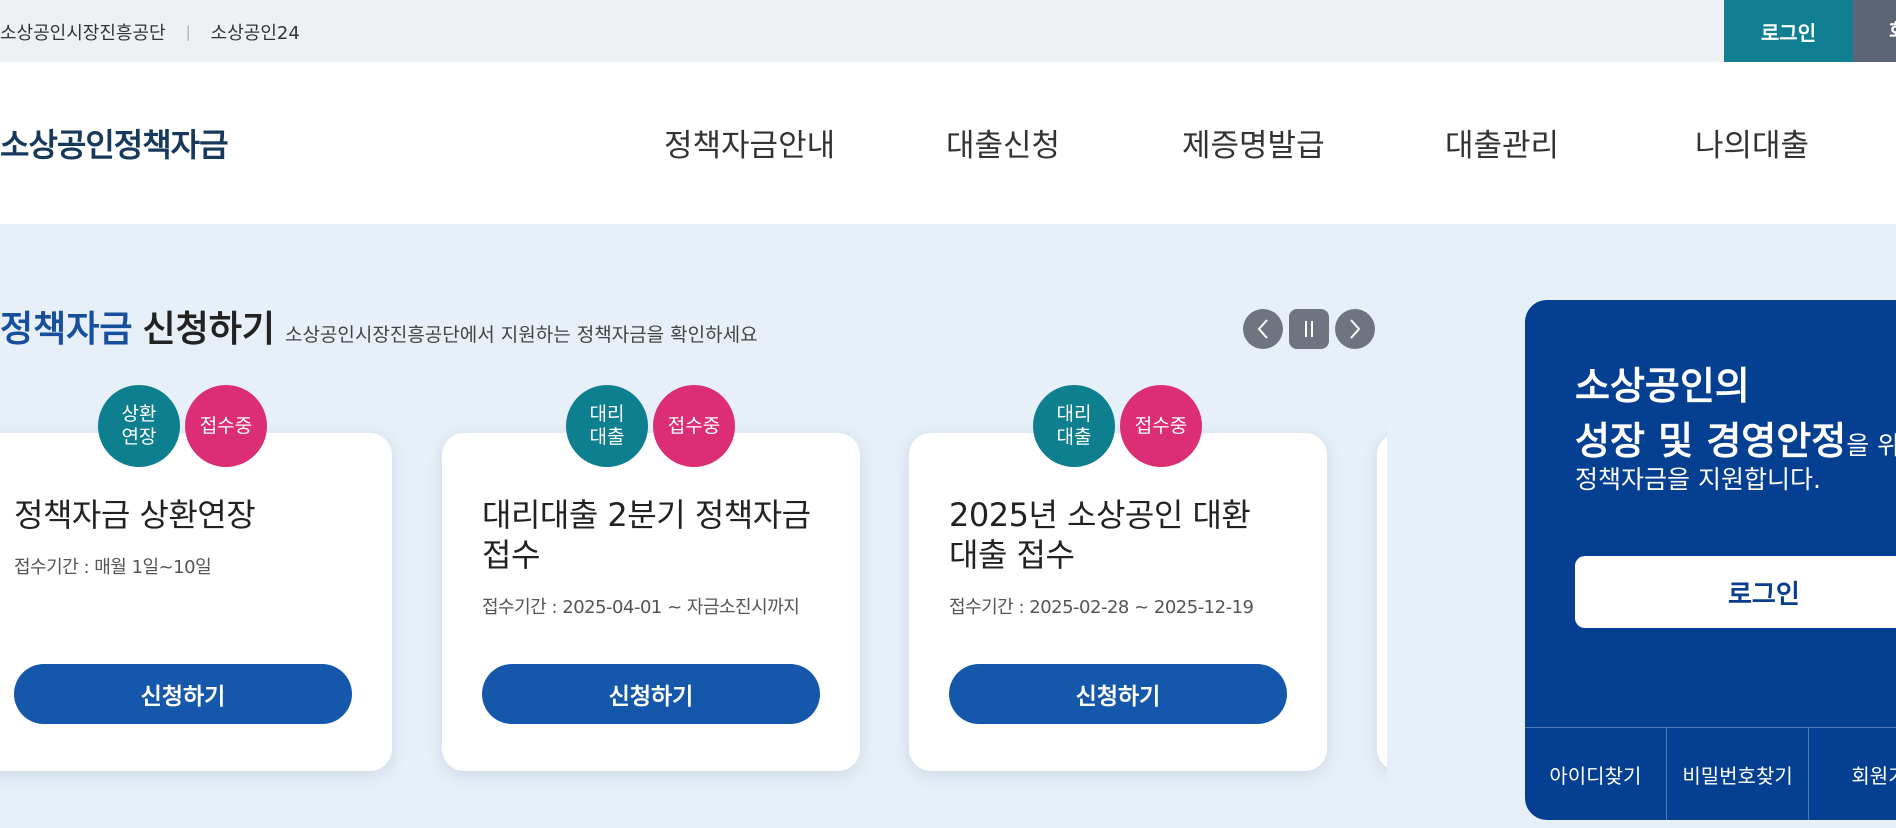 The height and width of the screenshot is (828, 1896). I want to click on top-join-button: 회원가입, so click(1874, 31).